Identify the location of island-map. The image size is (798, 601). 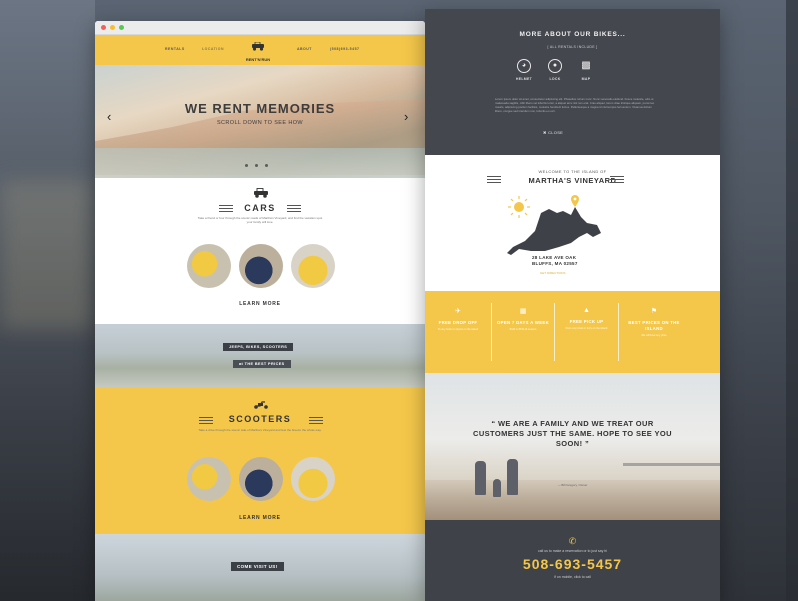
(555, 226).